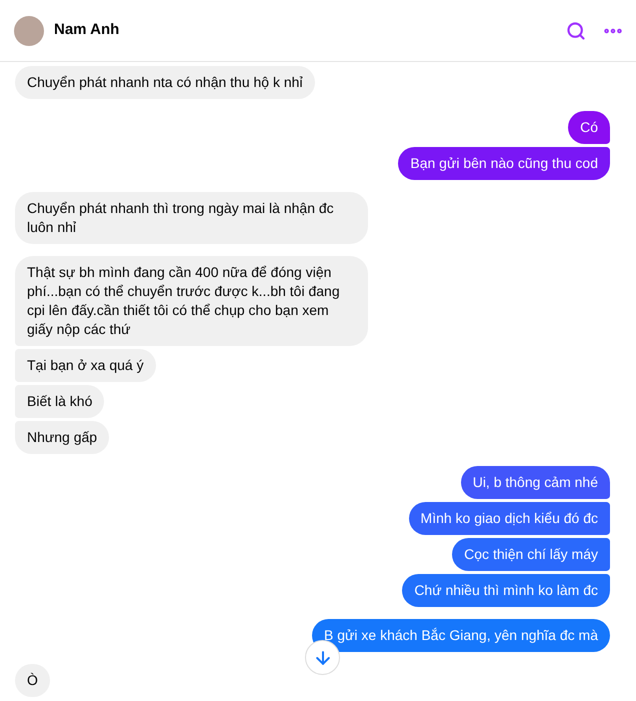 This screenshot has width=636, height=701. What do you see at coordinates (589, 127) in the screenshot?
I see `message-bubble: Có` at bounding box center [589, 127].